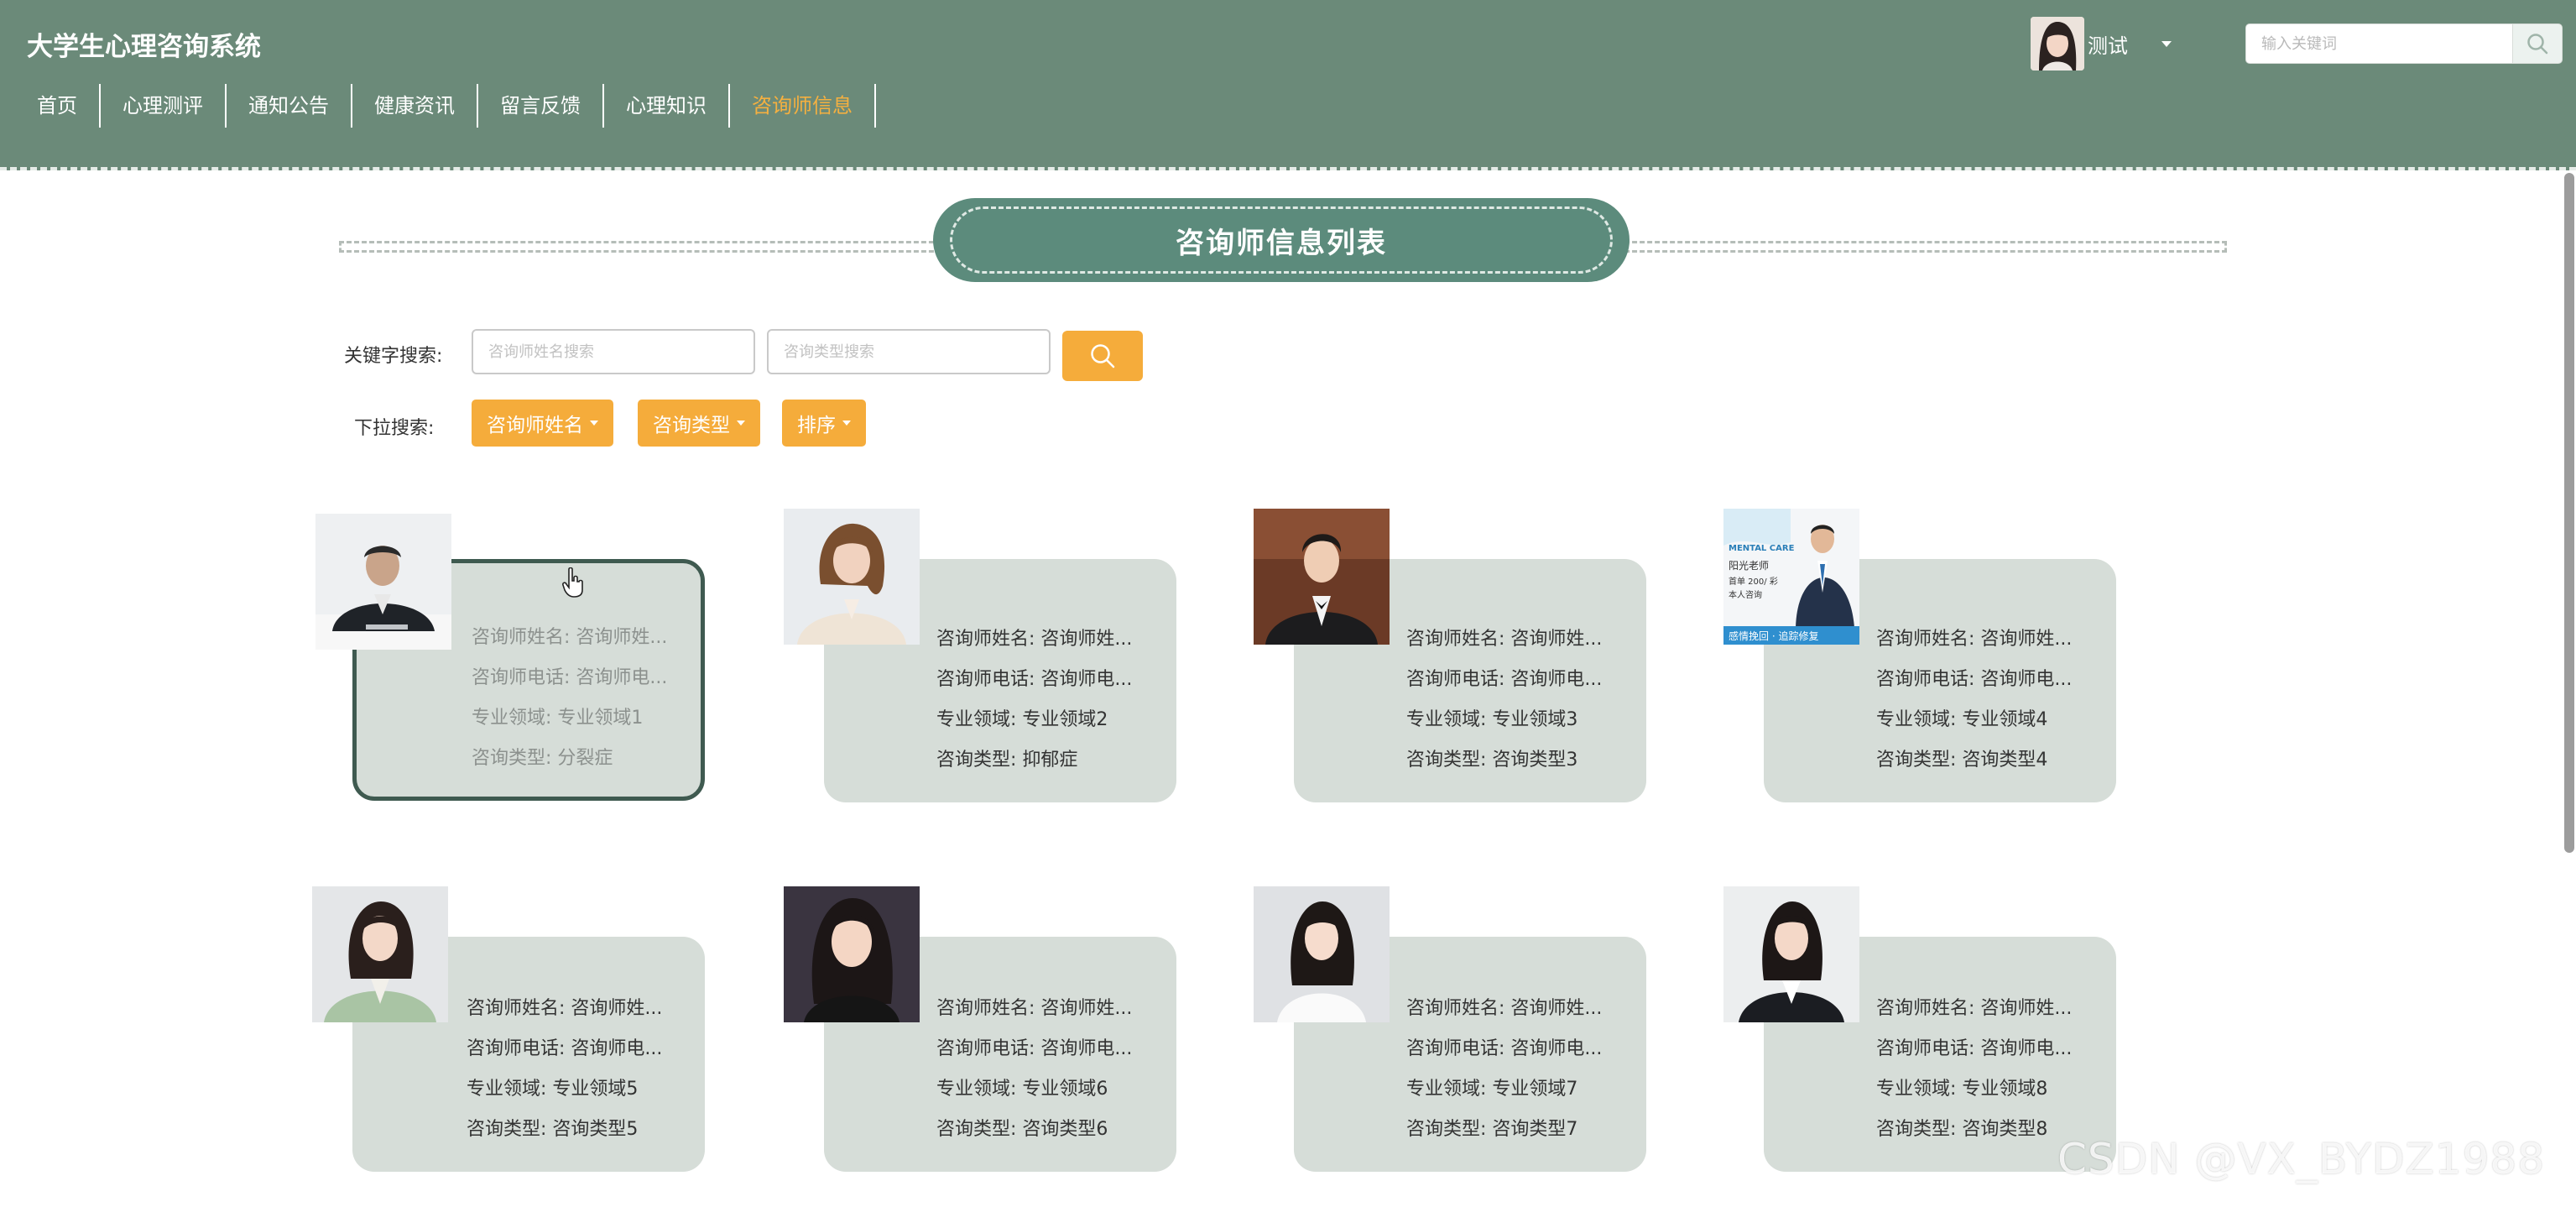 This screenshot has width=2576, height=1207. Describe the element at coordinates (1492, 1129) in the screenshot. I see `counselor-type: 咨询类型: 咨询类型7` at that location.